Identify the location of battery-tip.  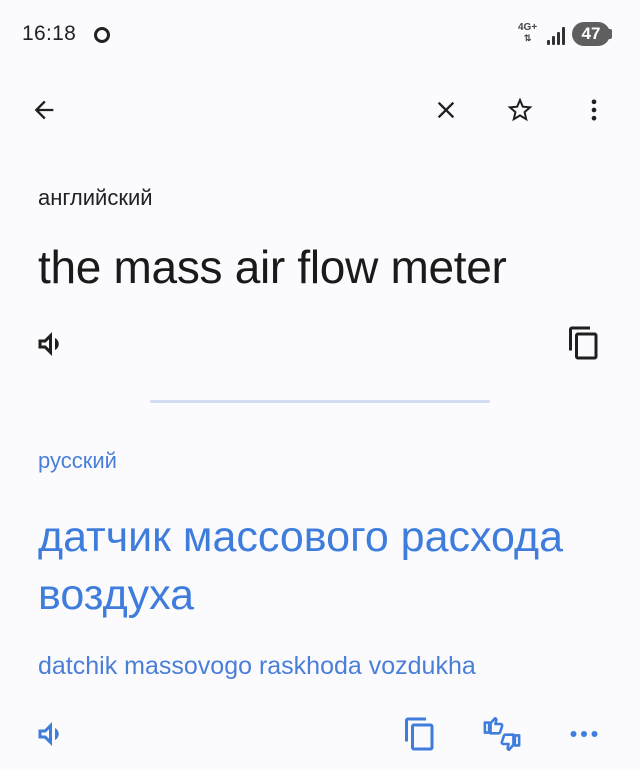
(610, 34).